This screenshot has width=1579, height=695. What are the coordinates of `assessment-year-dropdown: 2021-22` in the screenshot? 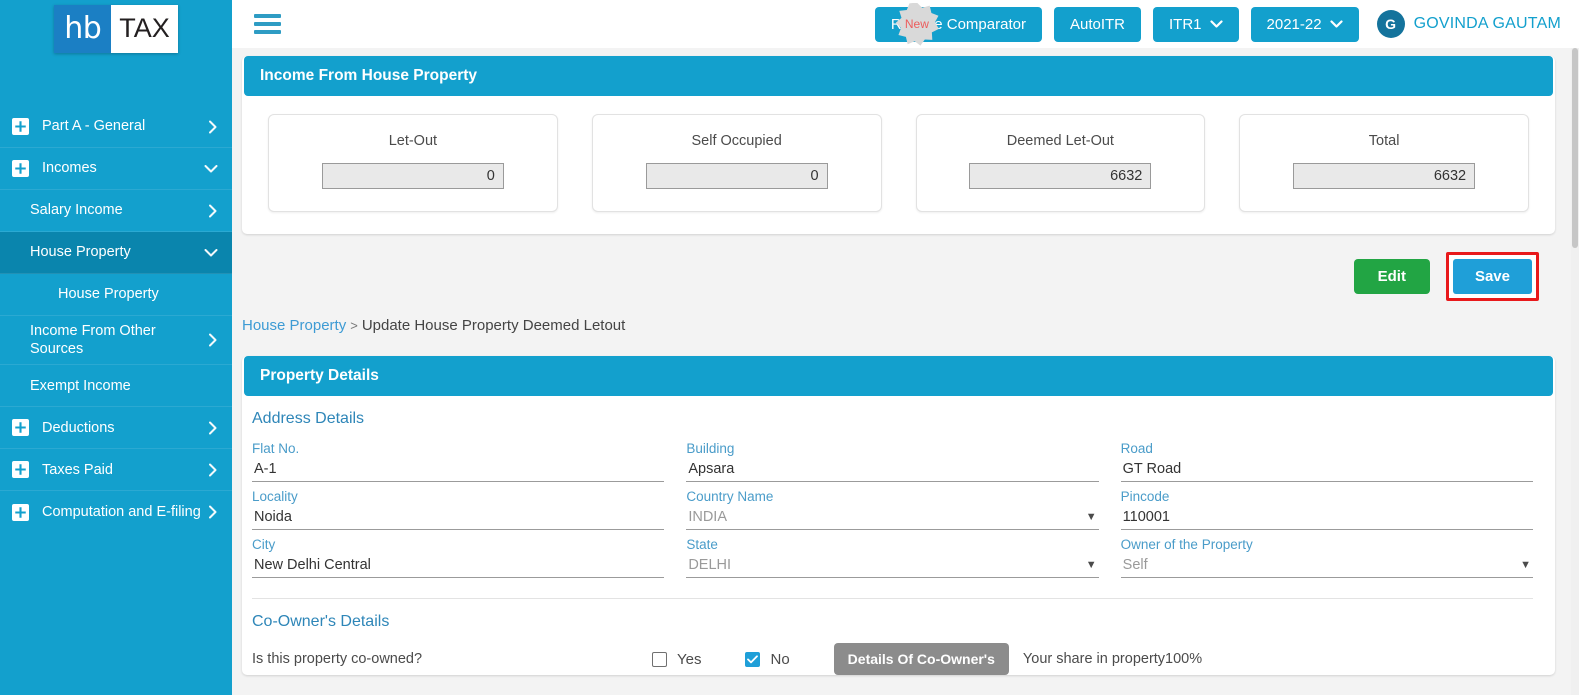 It's located at (1304, 24).